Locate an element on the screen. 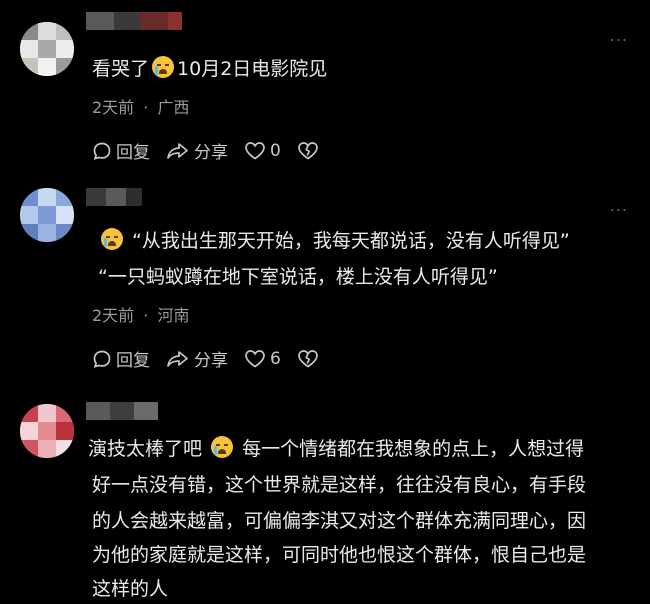 The width and height of the screenshot is (650, 604). comment-meta: 2天前 · 广西 is located at coordinates (141, 107).